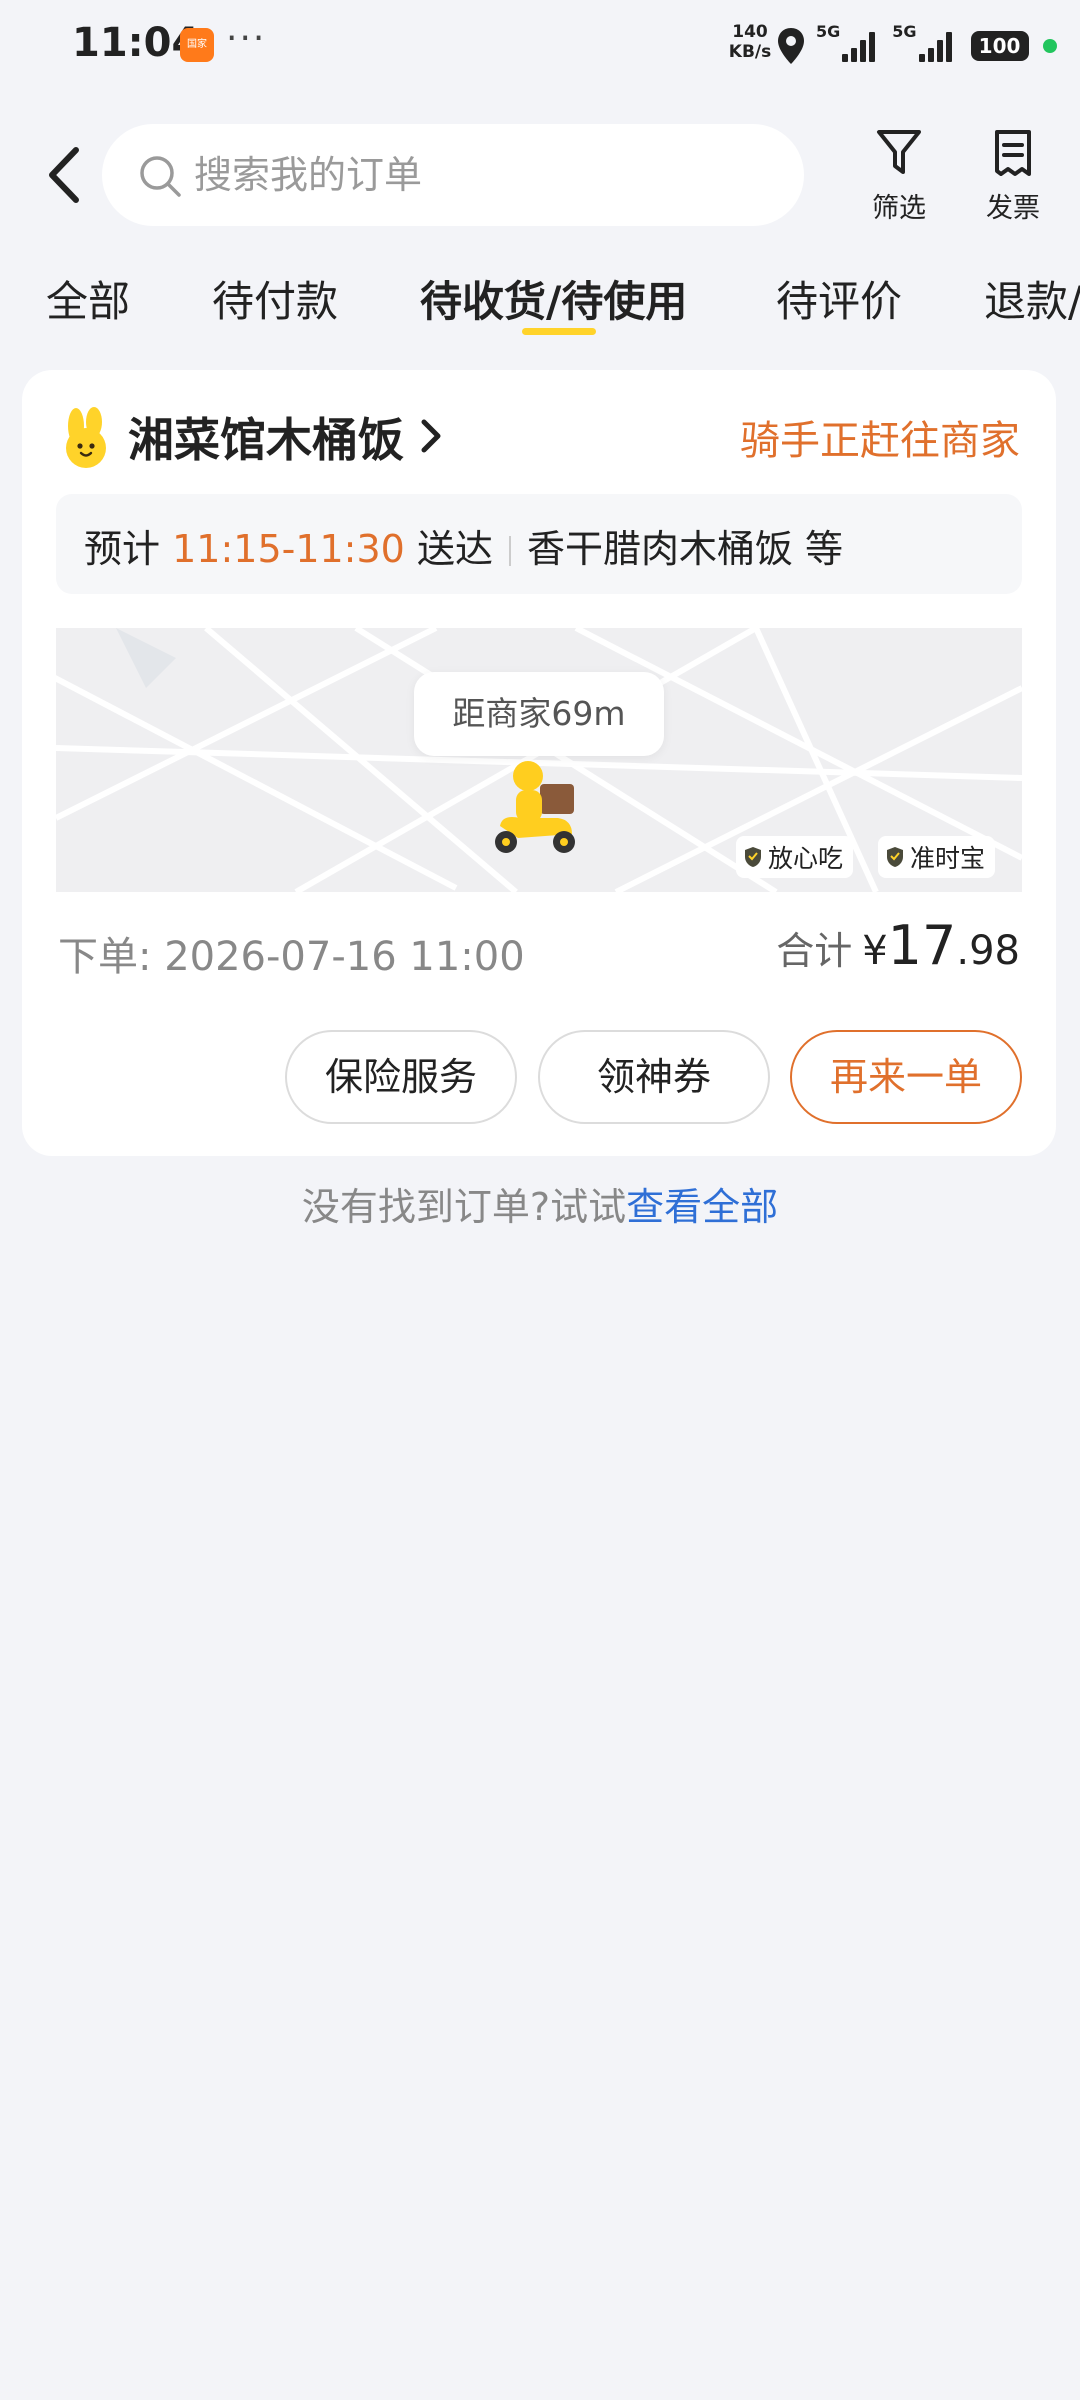 This screenshot has height=2400, width=1080. I want to click on currency-symbol: ¥, so click(875, 951).